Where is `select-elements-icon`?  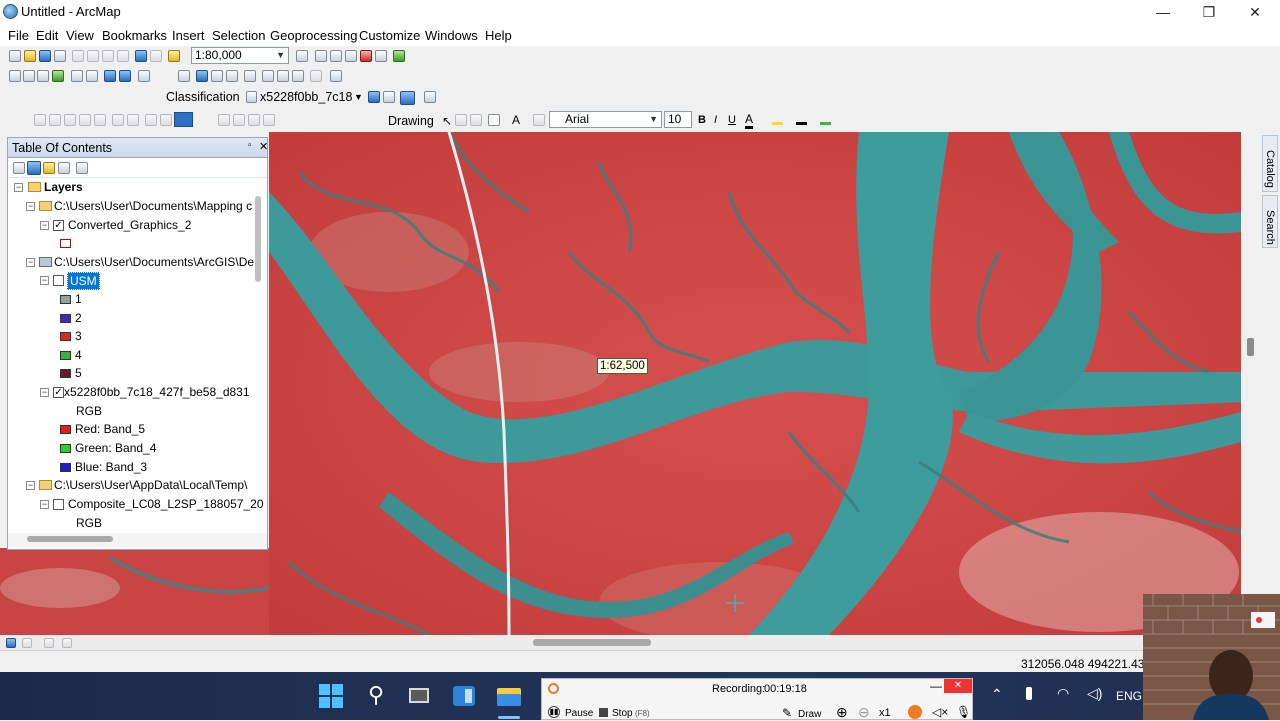
select-elements-icon is located at coordinates (184, 76).